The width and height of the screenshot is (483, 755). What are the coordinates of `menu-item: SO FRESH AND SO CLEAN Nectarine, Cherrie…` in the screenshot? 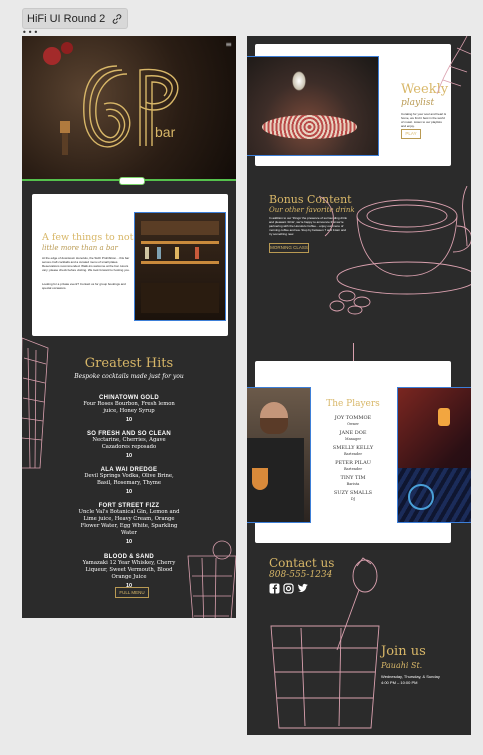 It's located at (129, 445).